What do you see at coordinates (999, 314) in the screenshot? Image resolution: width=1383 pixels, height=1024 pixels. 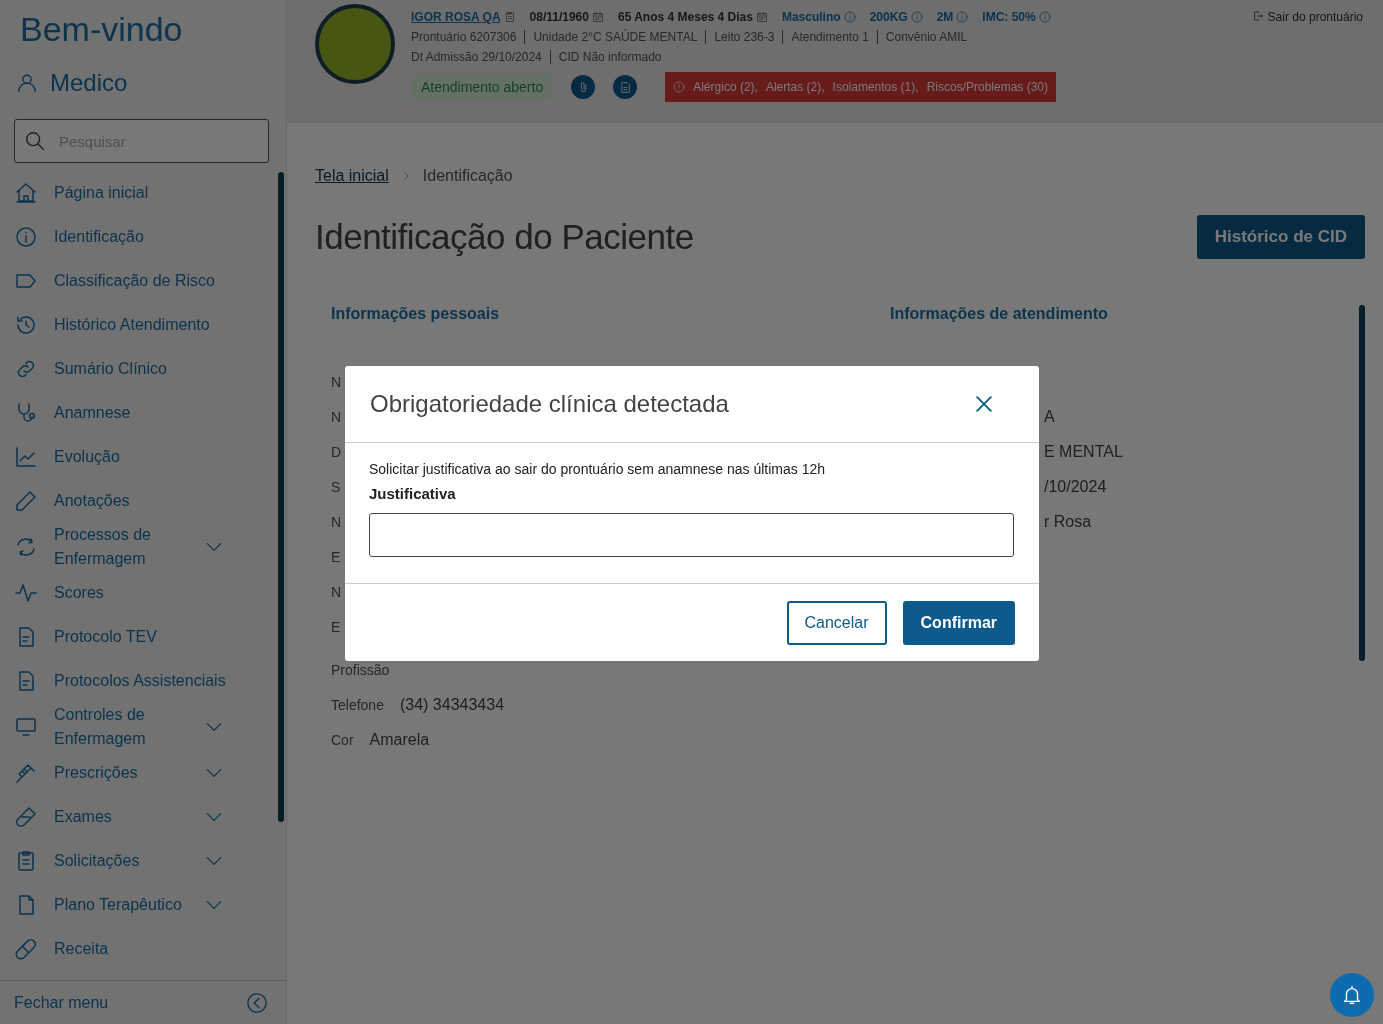 I see `section-title: Informações de atendimento` at bounding box center [999, 314].